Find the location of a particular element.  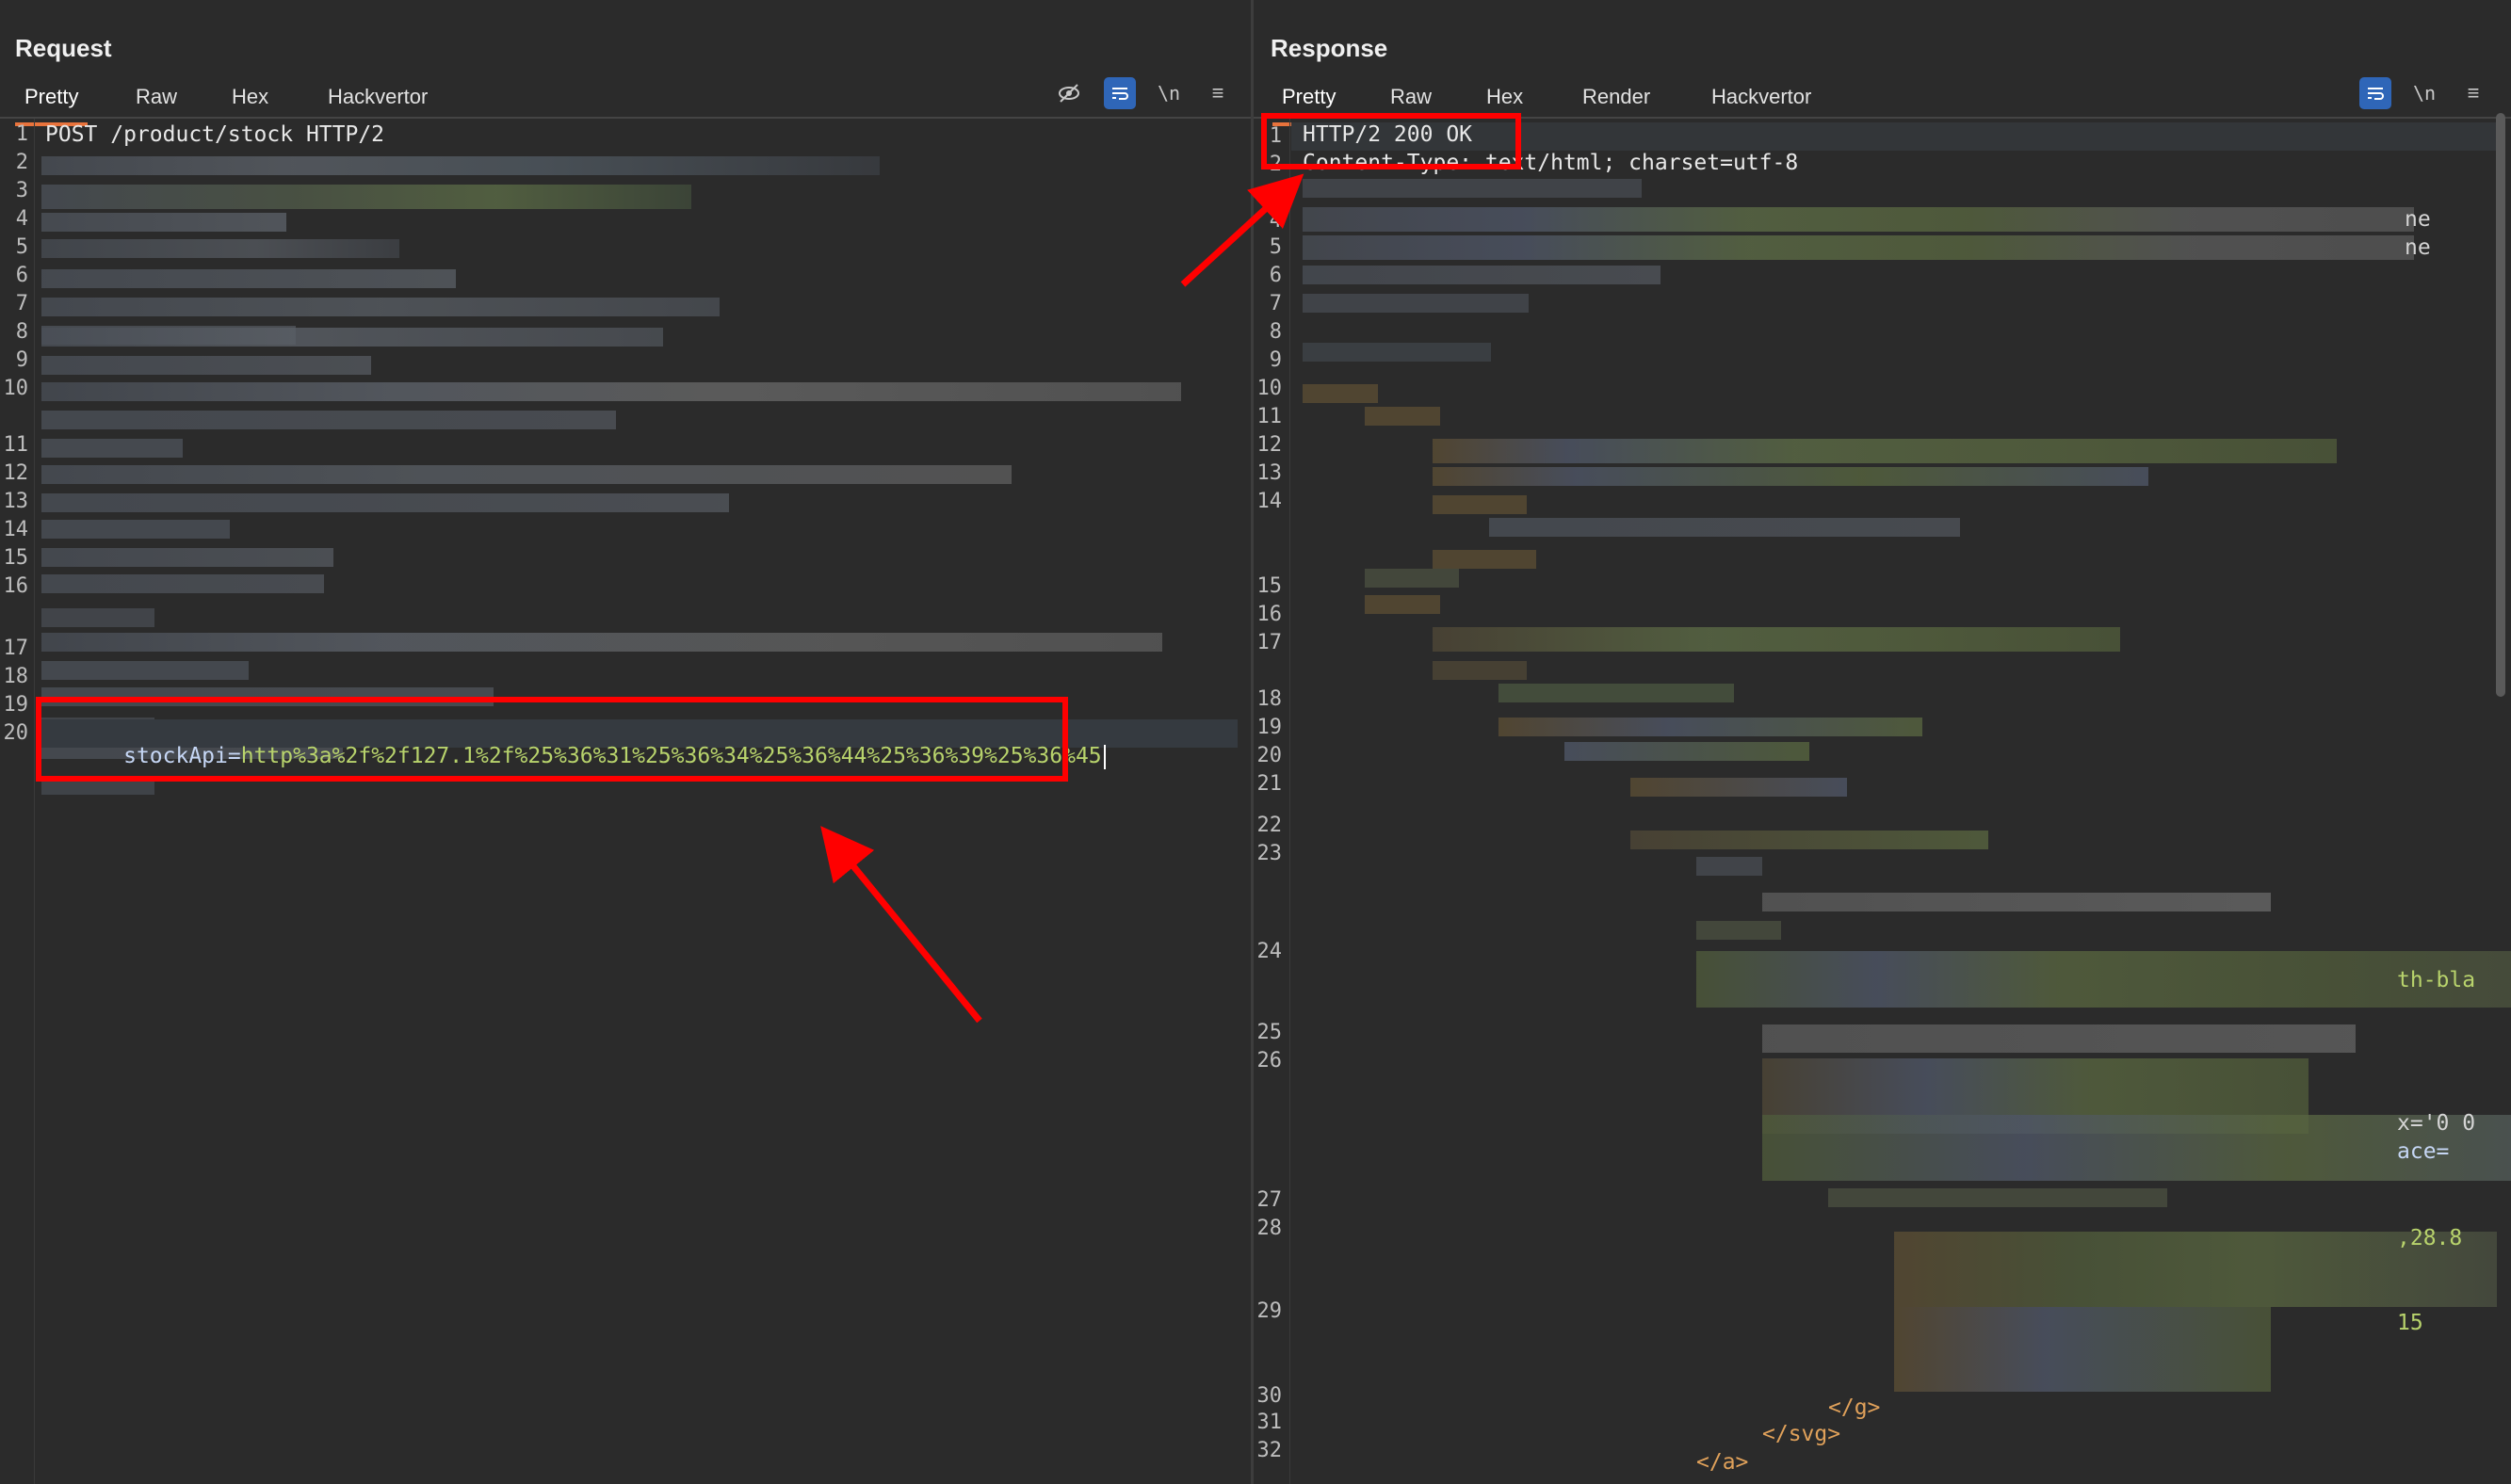

line-number: 23 is located at coordinates (1269, 854).